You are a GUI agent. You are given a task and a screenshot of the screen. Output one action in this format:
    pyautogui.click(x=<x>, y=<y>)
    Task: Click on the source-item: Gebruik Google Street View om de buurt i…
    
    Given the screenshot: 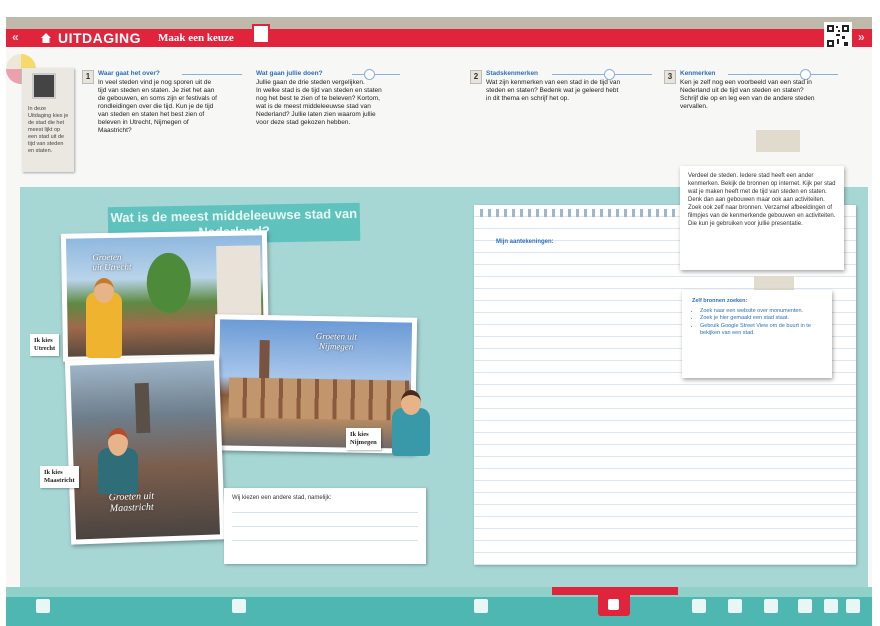 What is the action you would take?
    pyautogui.click(x=761, y=330)
    